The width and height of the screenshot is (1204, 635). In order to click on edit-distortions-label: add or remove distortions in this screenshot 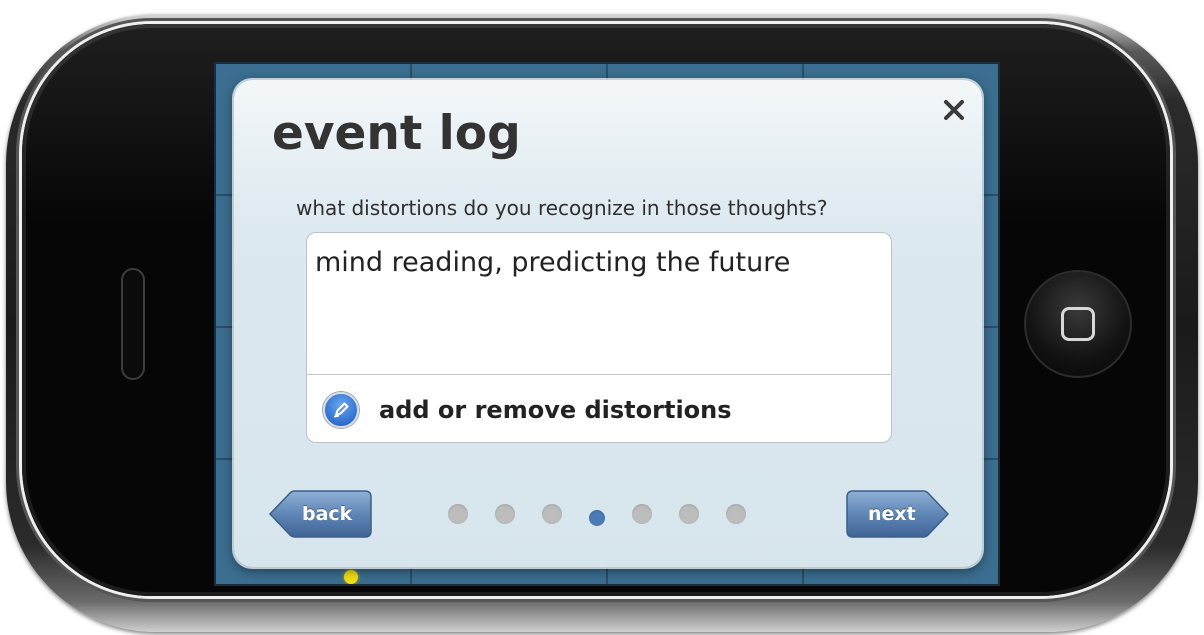, I will do `click(555, 409)`.